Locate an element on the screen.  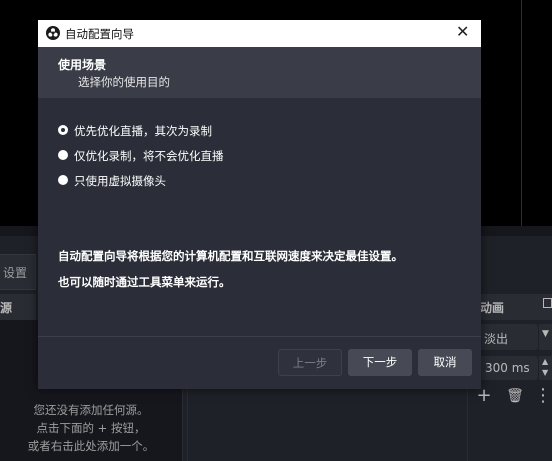
option-label: 仅优化录制，将不会优化直播 is located at coordinates (149, 156).